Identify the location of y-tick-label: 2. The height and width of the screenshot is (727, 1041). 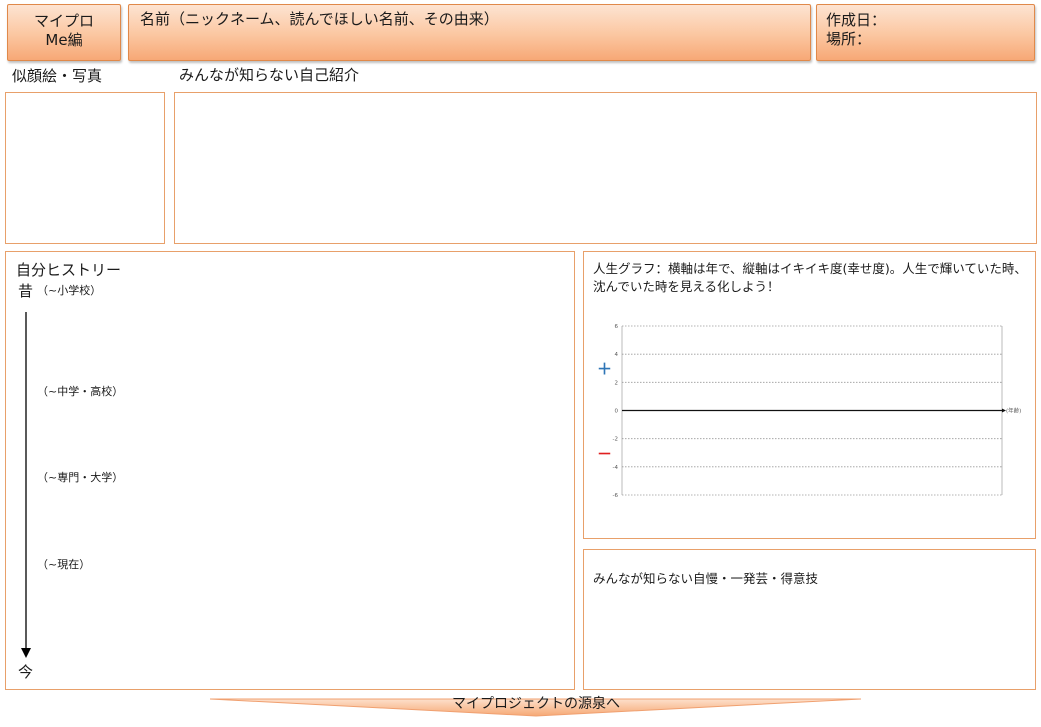
(617, 383).